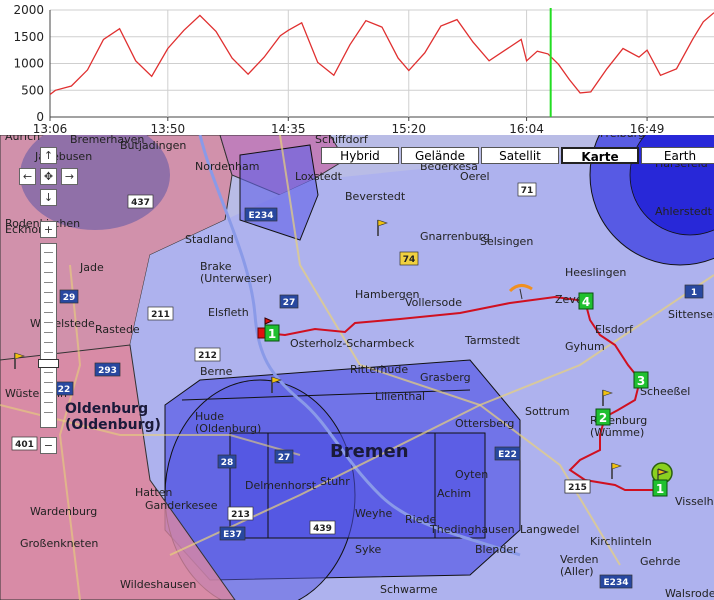  Describe the element at coordinates (281, 485) in the screenshot. I see `place-label: Delmenhorst` at that location.